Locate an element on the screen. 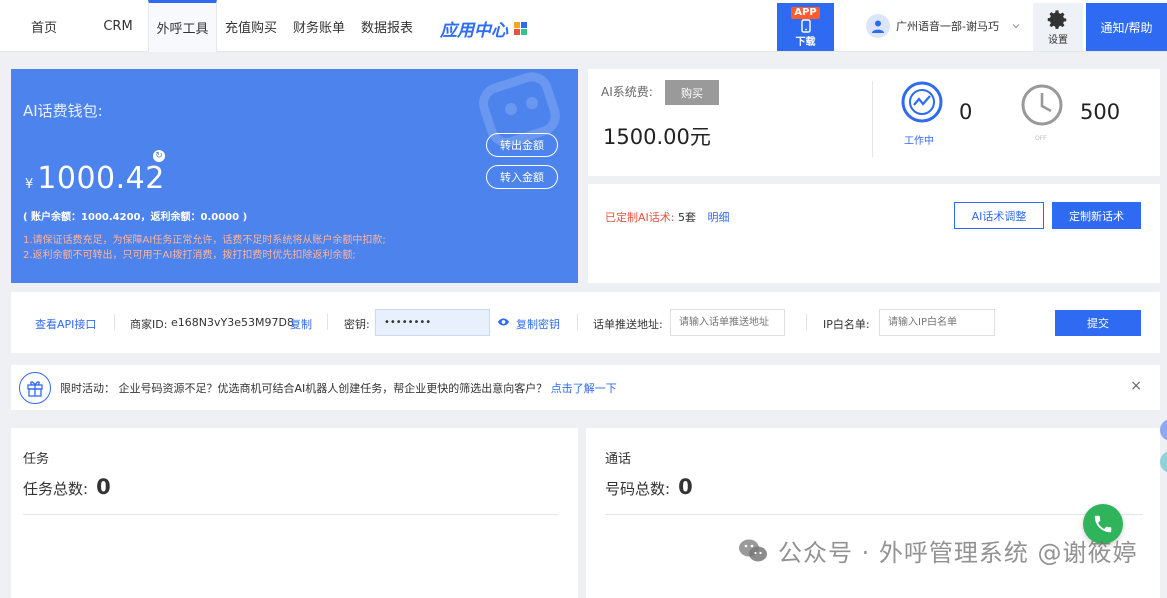  buy-button: 购买 is located at coordinates (692, 92).